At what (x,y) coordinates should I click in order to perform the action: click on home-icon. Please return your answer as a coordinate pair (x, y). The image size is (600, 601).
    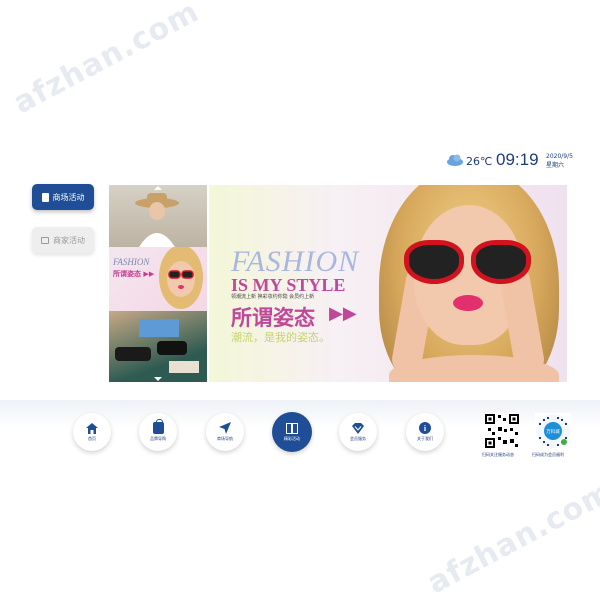
    Looking at the image, I should click on (92, 428).